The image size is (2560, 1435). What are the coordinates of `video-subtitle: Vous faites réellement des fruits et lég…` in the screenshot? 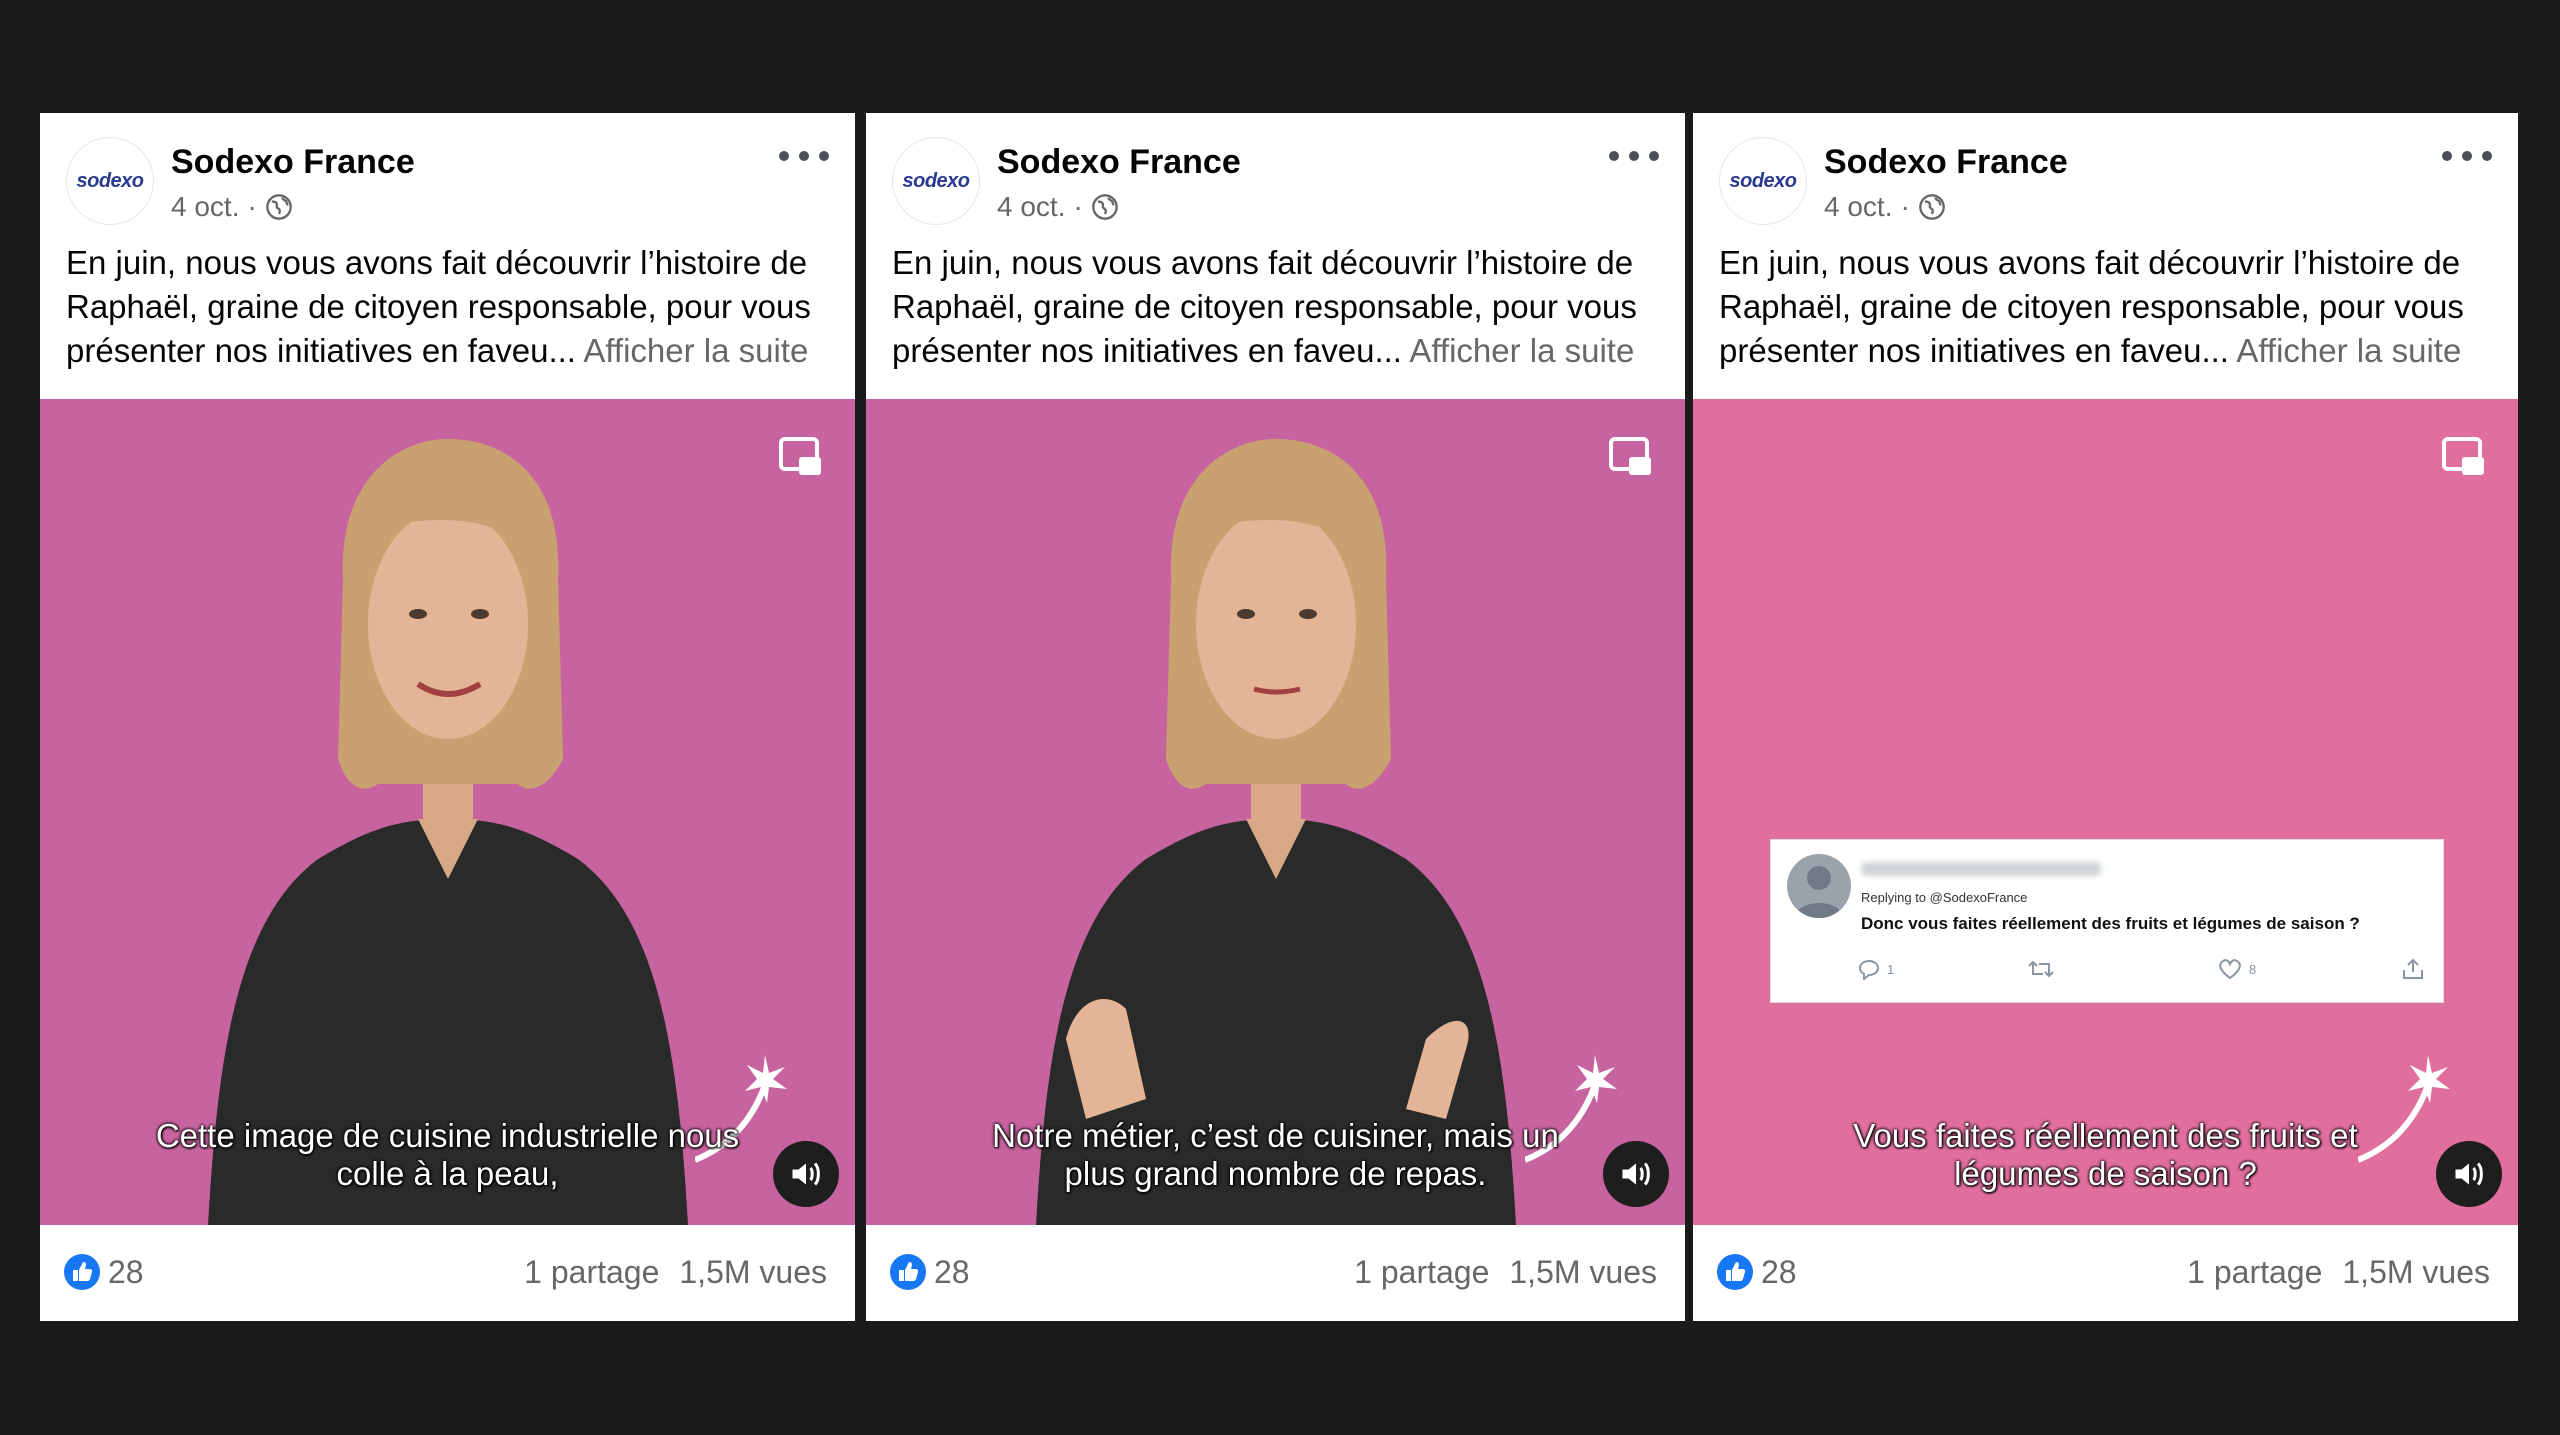 It's located at (2105, 1154).